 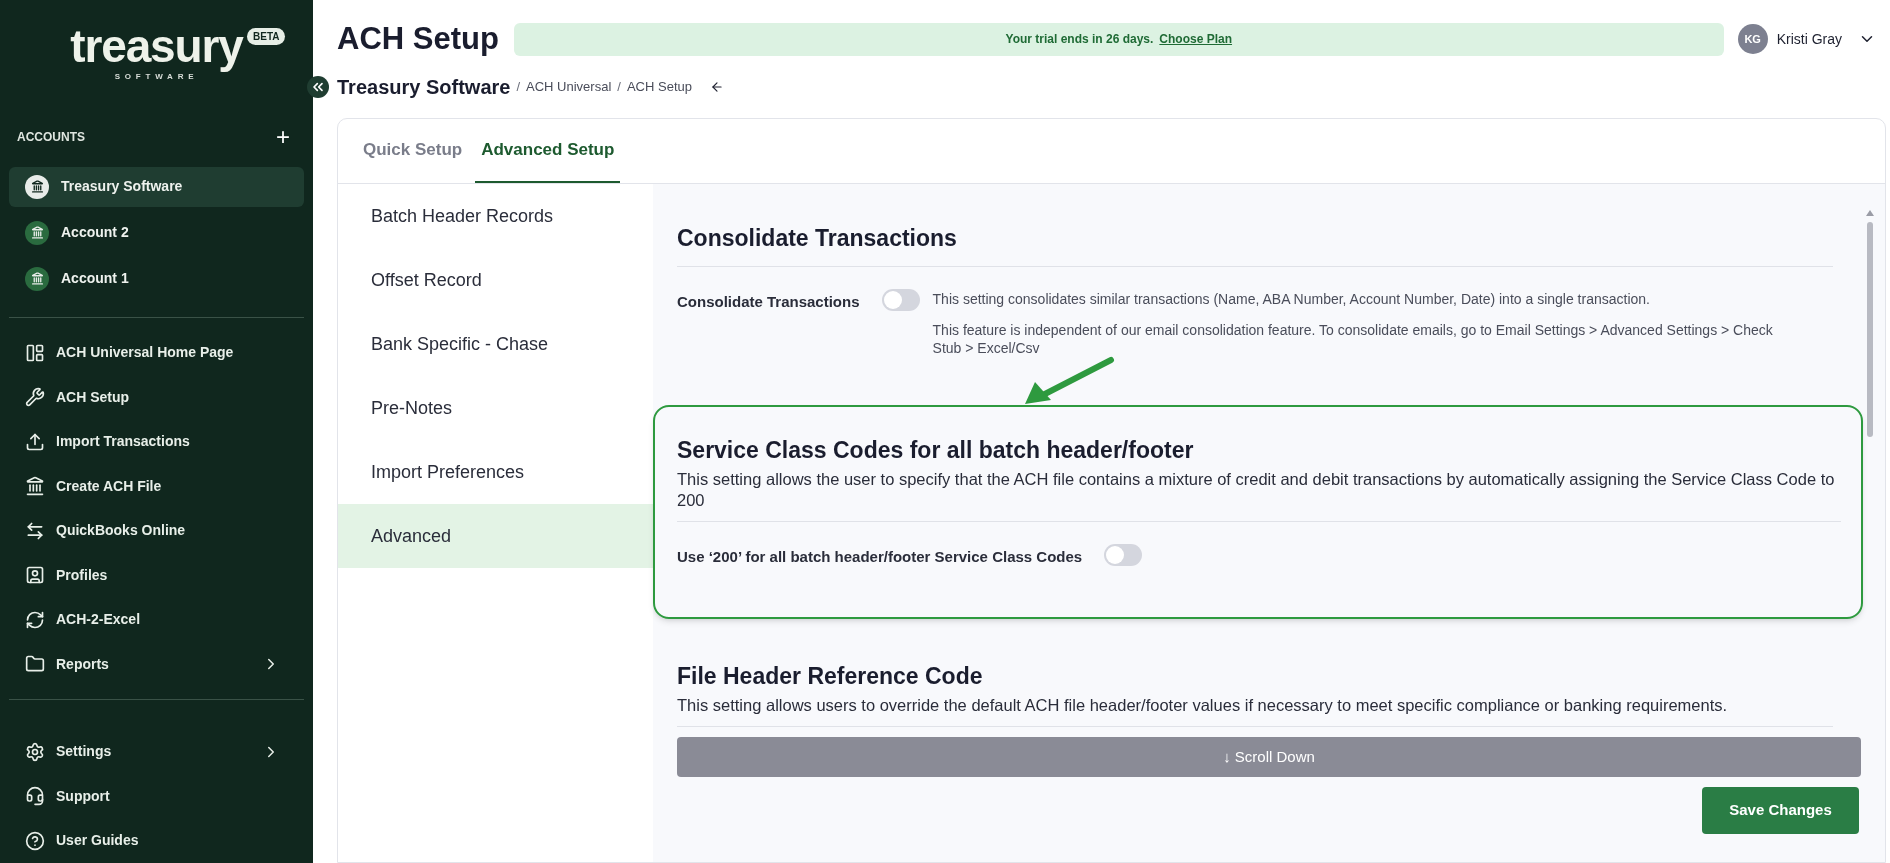 What do you see at coordinates (156, 486) in the screenshot?
I see `nav-item: Create ACH File` at bounding box center [156, 486].